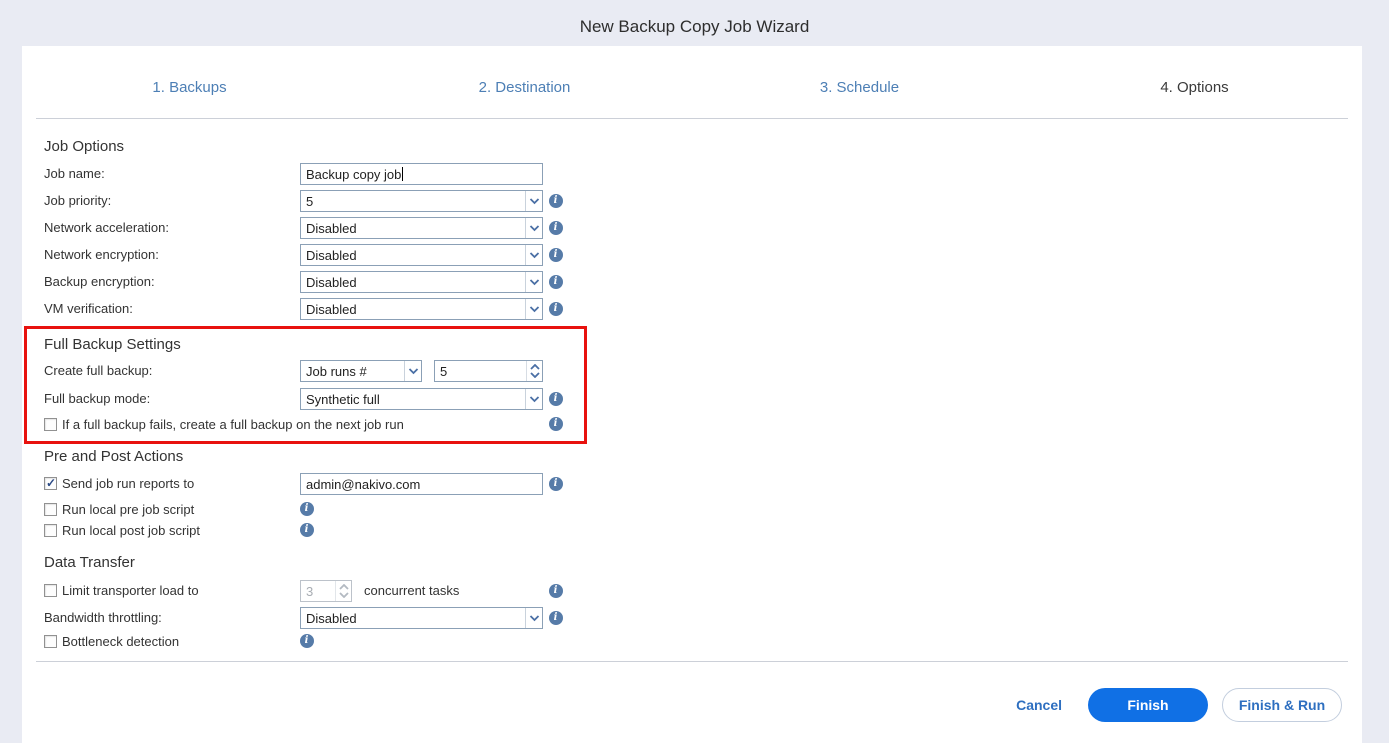 This screenshot has width=1389, height=743. What do you see at coordinates (331, 228) in the screenshot?
I see `network-acceleration-value: Disabled` at bounding box center [331, 228].